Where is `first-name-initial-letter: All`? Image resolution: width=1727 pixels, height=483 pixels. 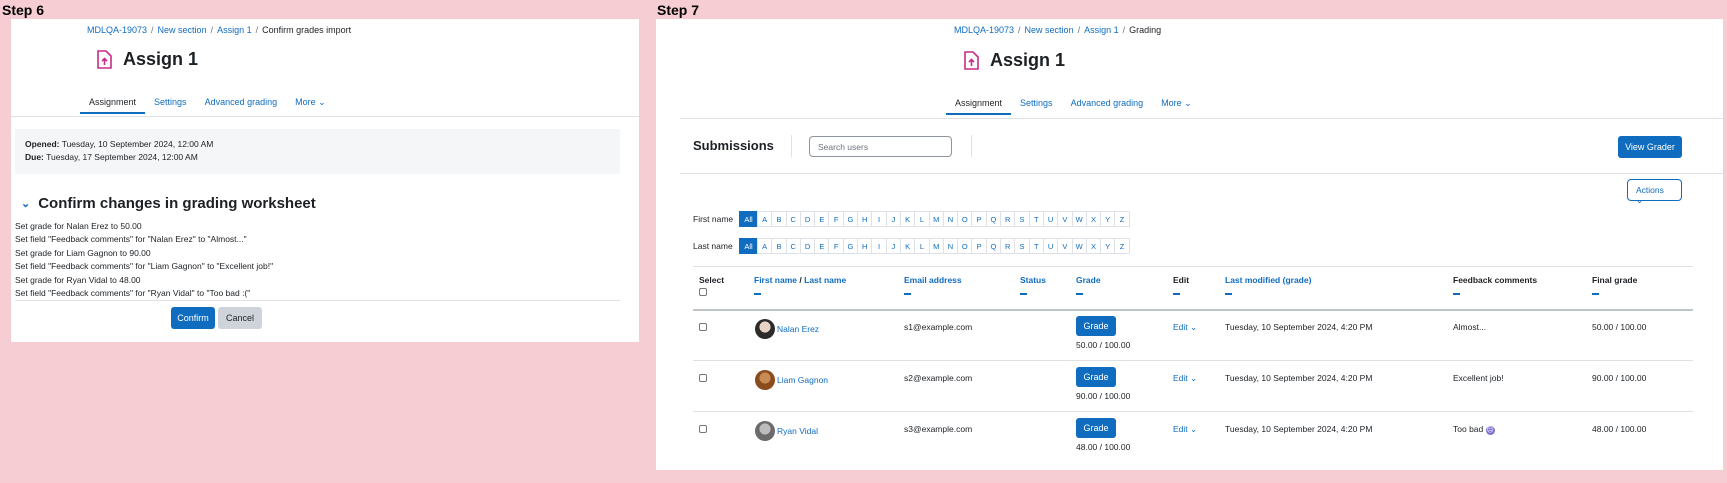 first-name-initial-letter: All is located at coordinates (748, 219).